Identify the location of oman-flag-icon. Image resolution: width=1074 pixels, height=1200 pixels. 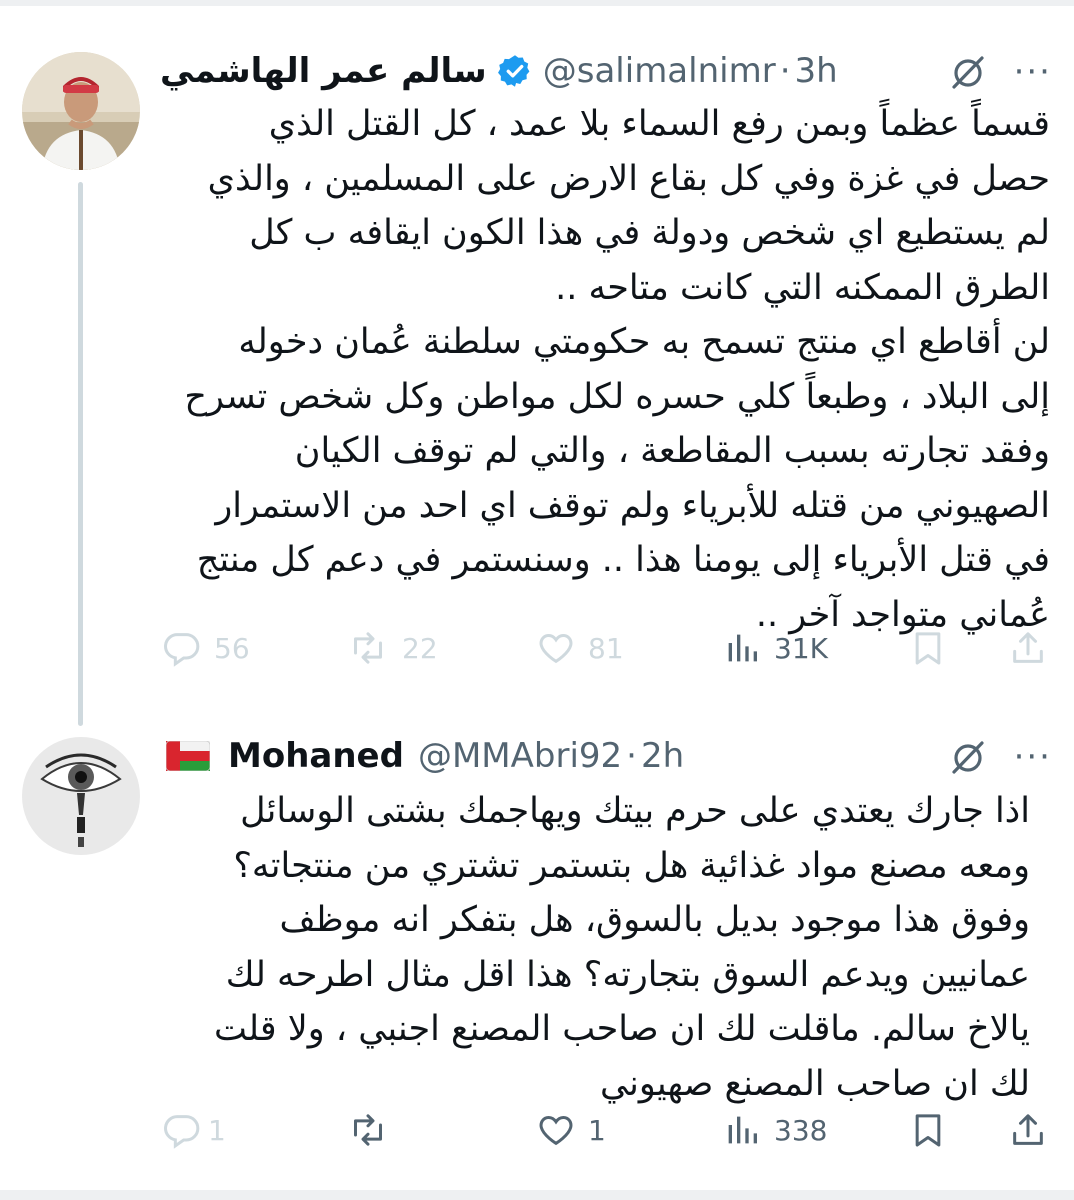
(188, 756).